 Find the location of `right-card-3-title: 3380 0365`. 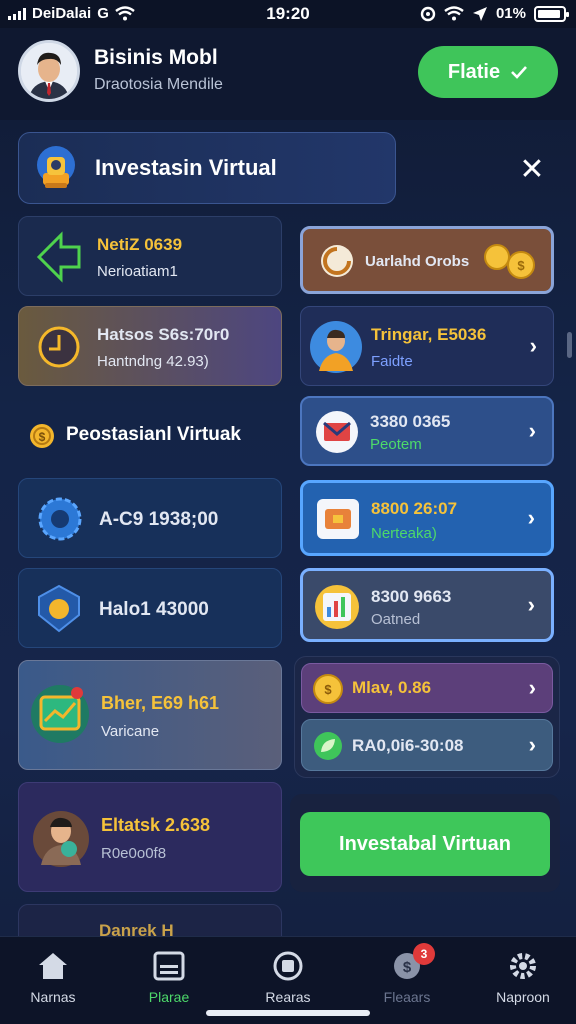

right-card-3-title: 3380 0365 is located at coordinates (410, 421).